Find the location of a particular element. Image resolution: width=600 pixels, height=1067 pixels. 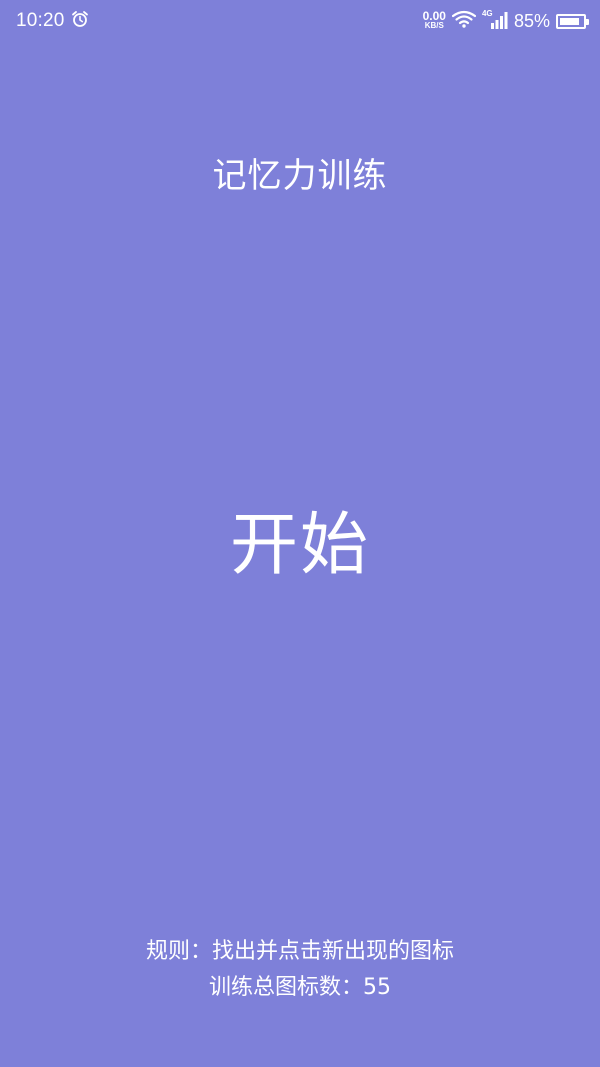

net-speed-unit: KB/S is located at coordinates (434, 25).